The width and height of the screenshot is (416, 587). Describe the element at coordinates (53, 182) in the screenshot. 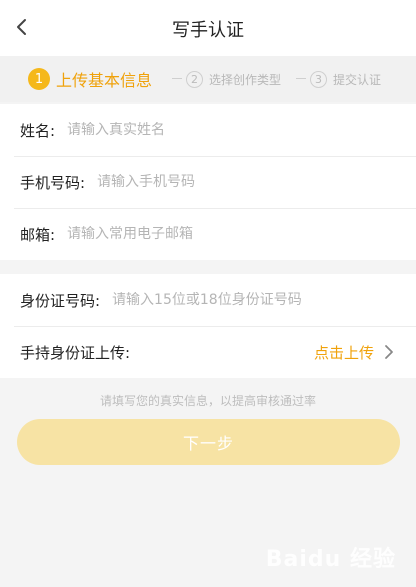

I see `phone-label: 手机号码:` at that location.